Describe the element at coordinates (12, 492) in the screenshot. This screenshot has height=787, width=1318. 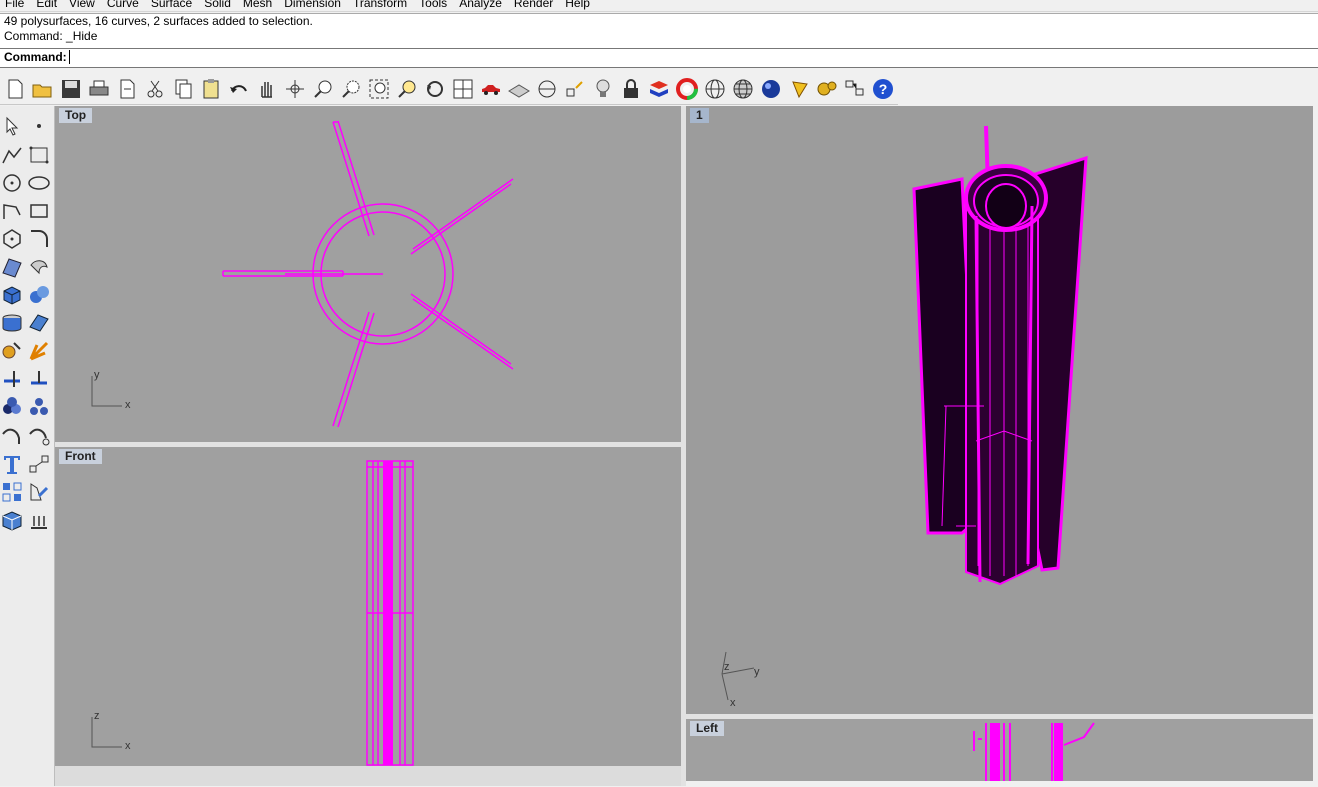
I see `grid-array-icon` at that location.